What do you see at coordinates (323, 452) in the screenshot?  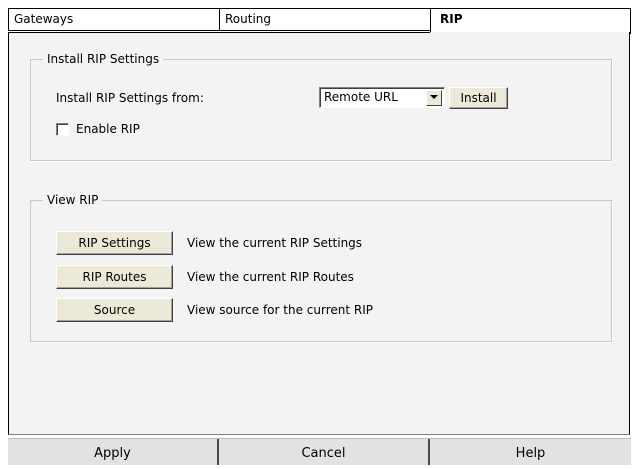 I see `cancel-button: Cancel` at bounding box center [323, 452].